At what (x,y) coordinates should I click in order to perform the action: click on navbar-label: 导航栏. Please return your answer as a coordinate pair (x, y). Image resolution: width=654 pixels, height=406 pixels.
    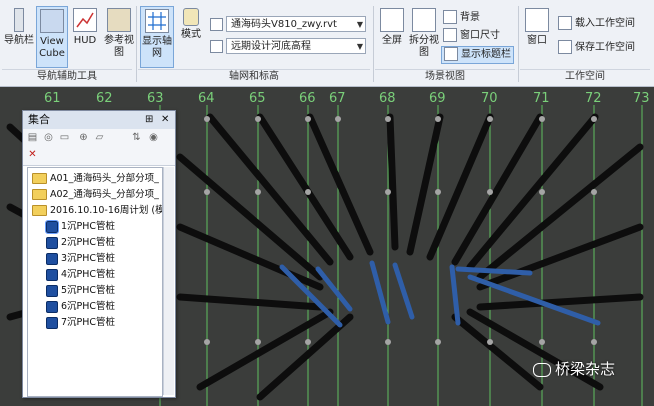
    Looking at the image, I should click on (19, 40).